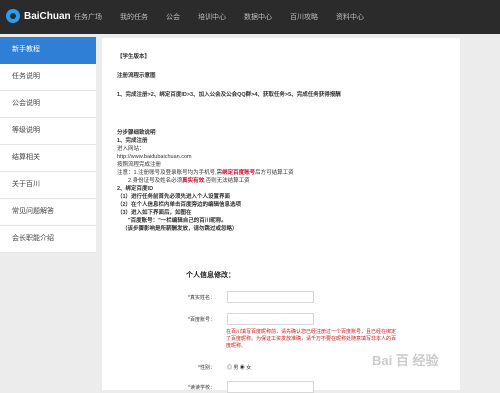  Describe the element at coordinates (48, 104) in the screenshot. I see `sidebar-item-guild-info: 公会说明` at that location.